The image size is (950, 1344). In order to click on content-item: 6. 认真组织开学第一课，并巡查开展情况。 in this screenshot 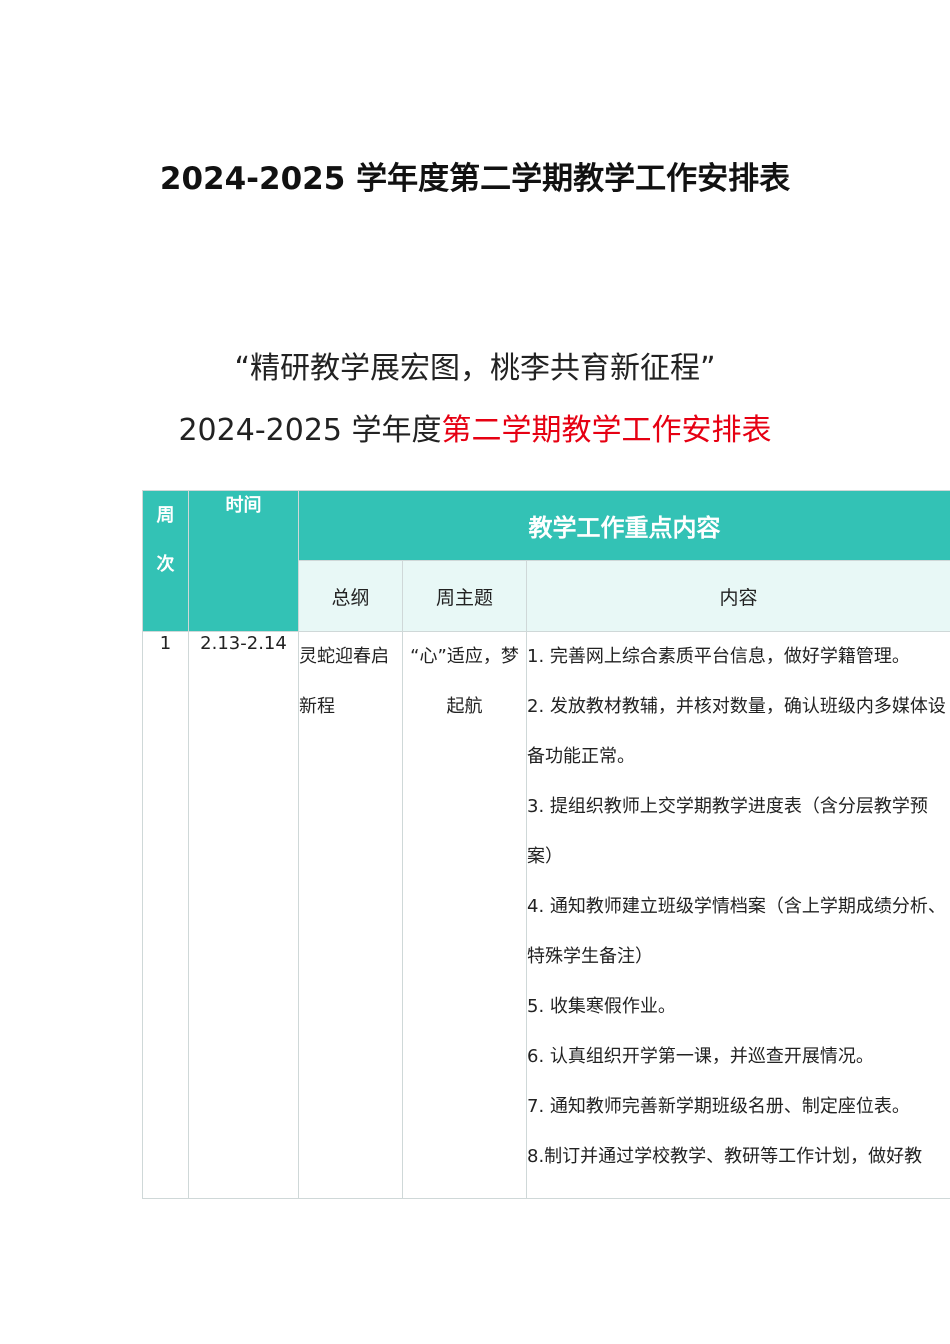, I will do `click(700, 1056)`.